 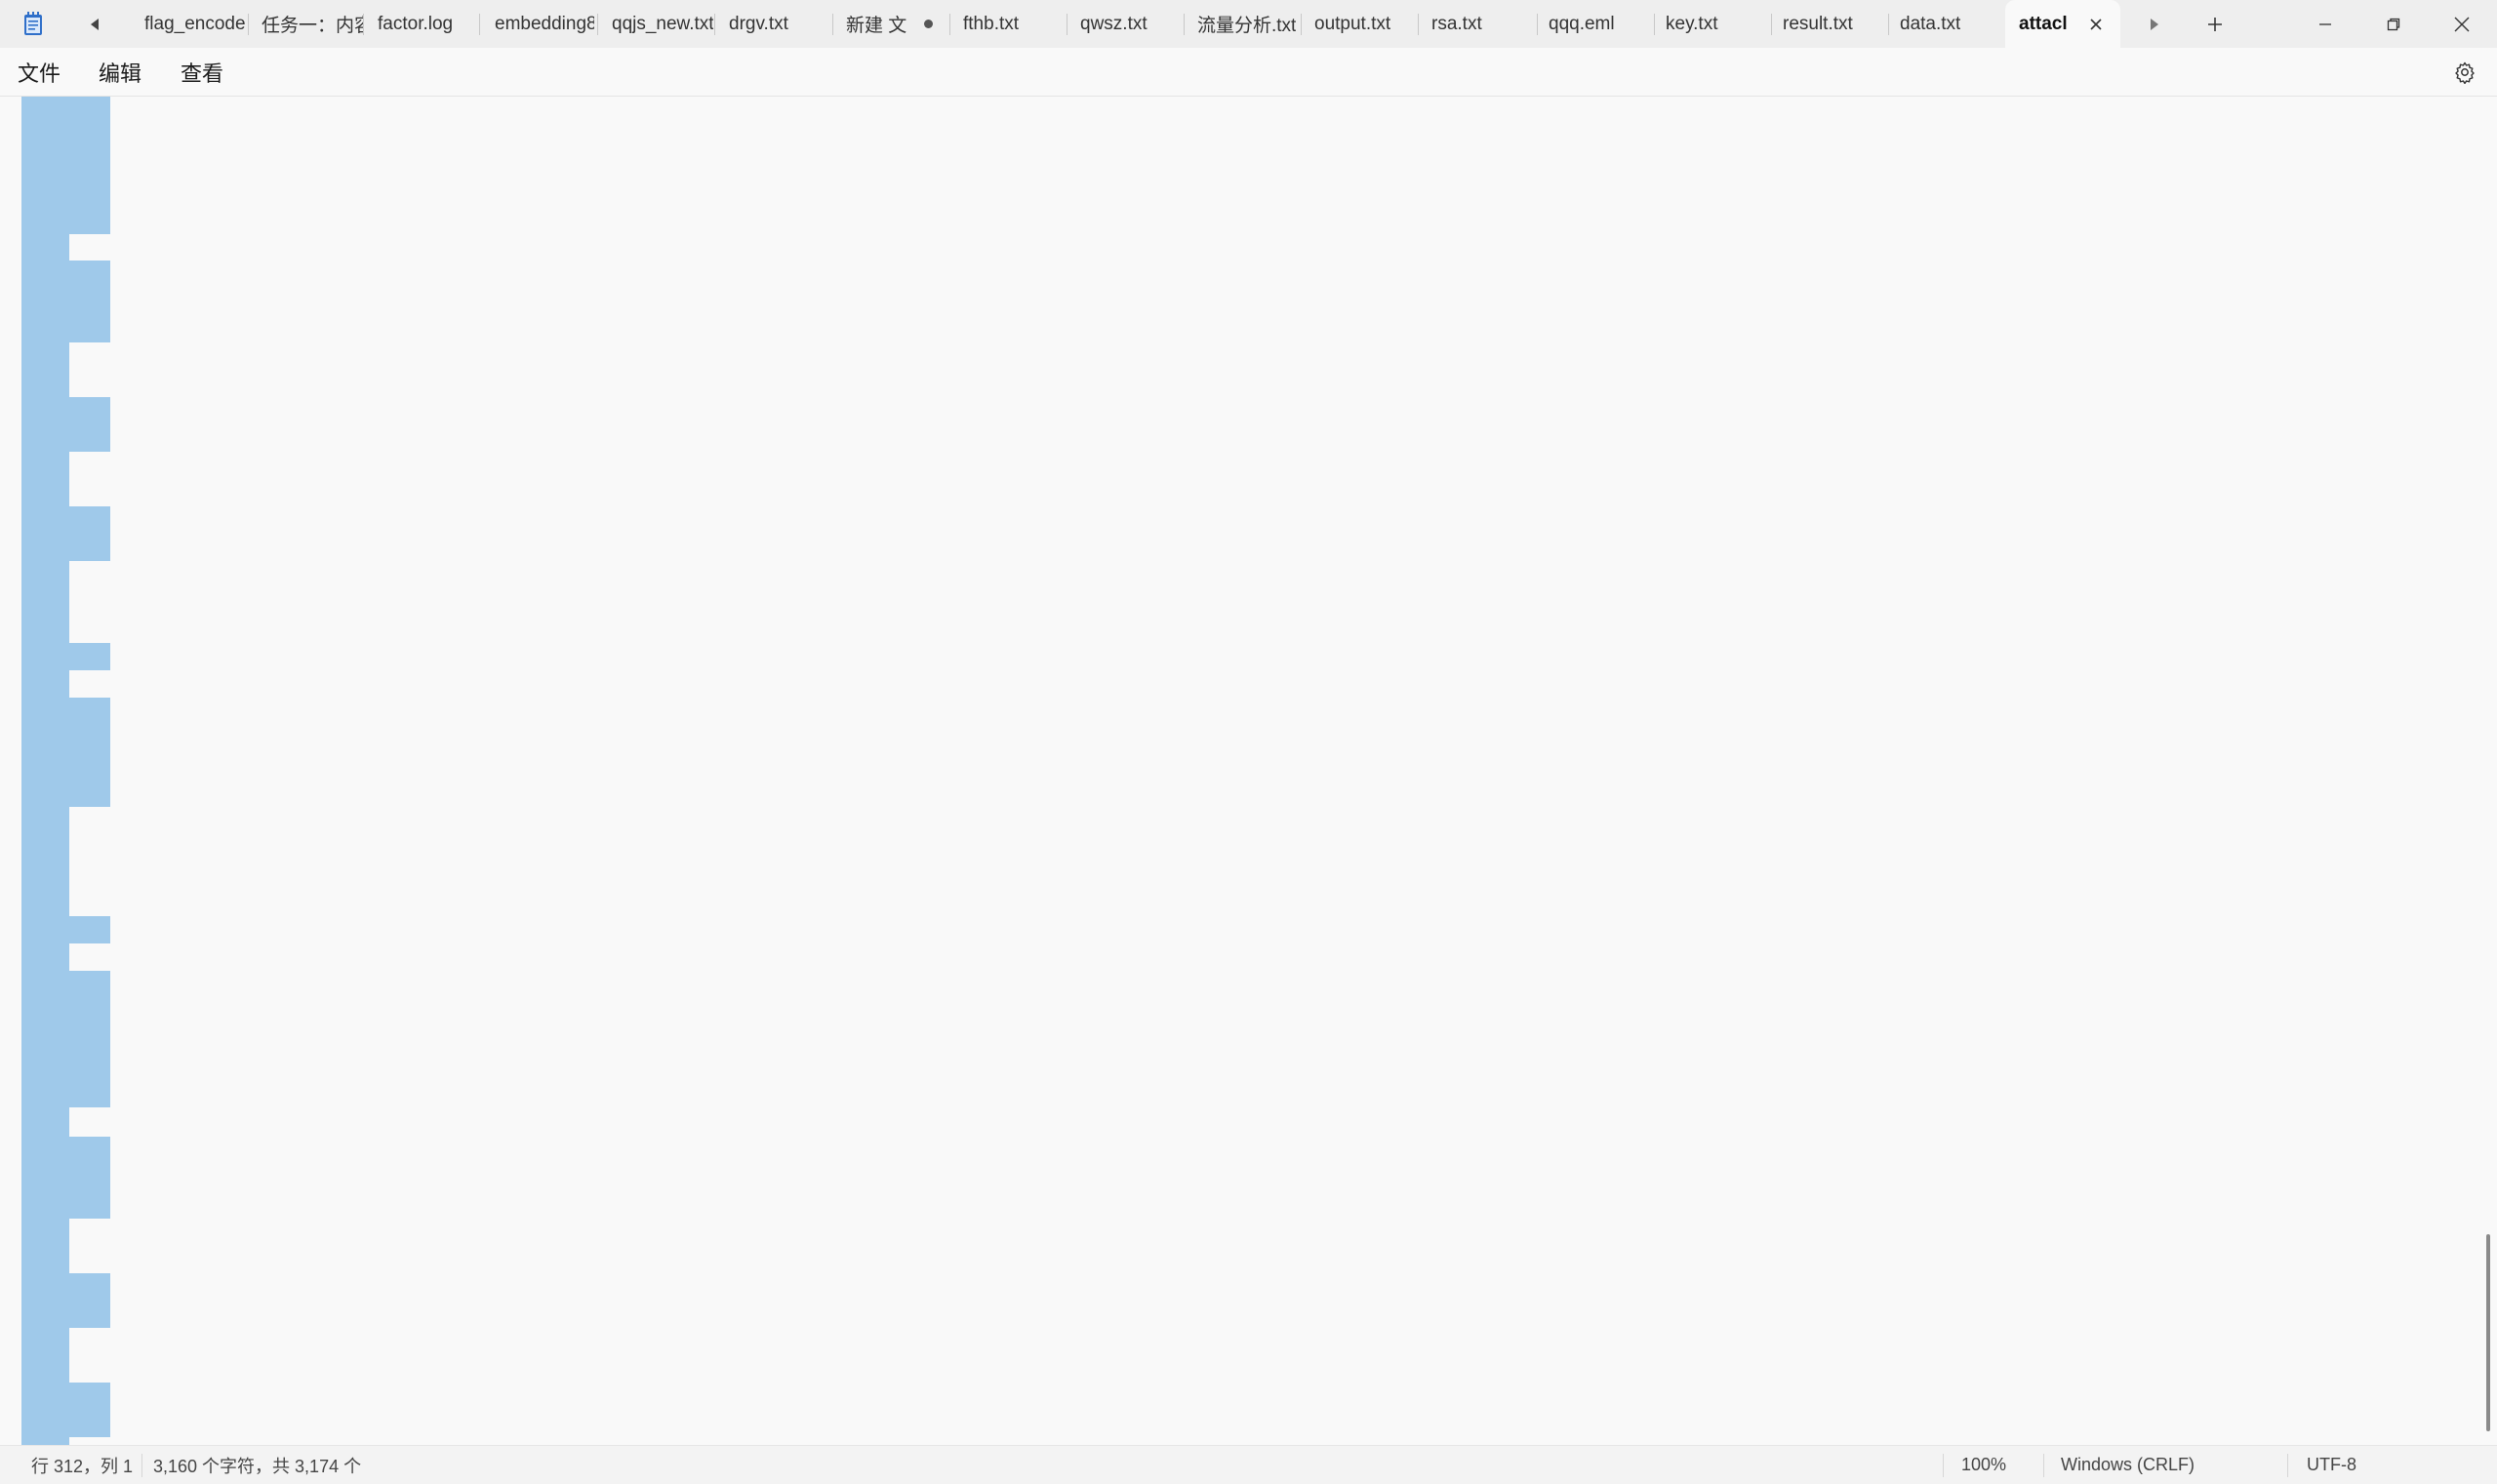 I want to click on tab-label: drgv.txt, so click(x=759, y=23).